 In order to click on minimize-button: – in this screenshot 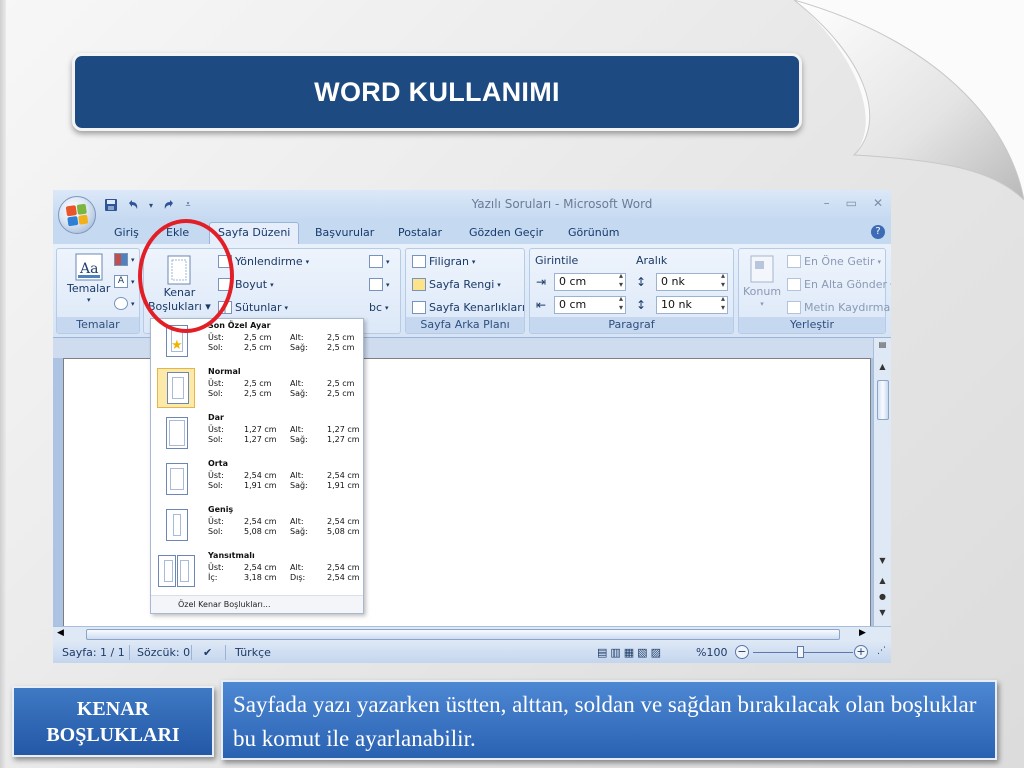, I will do `click(827, 203)`.